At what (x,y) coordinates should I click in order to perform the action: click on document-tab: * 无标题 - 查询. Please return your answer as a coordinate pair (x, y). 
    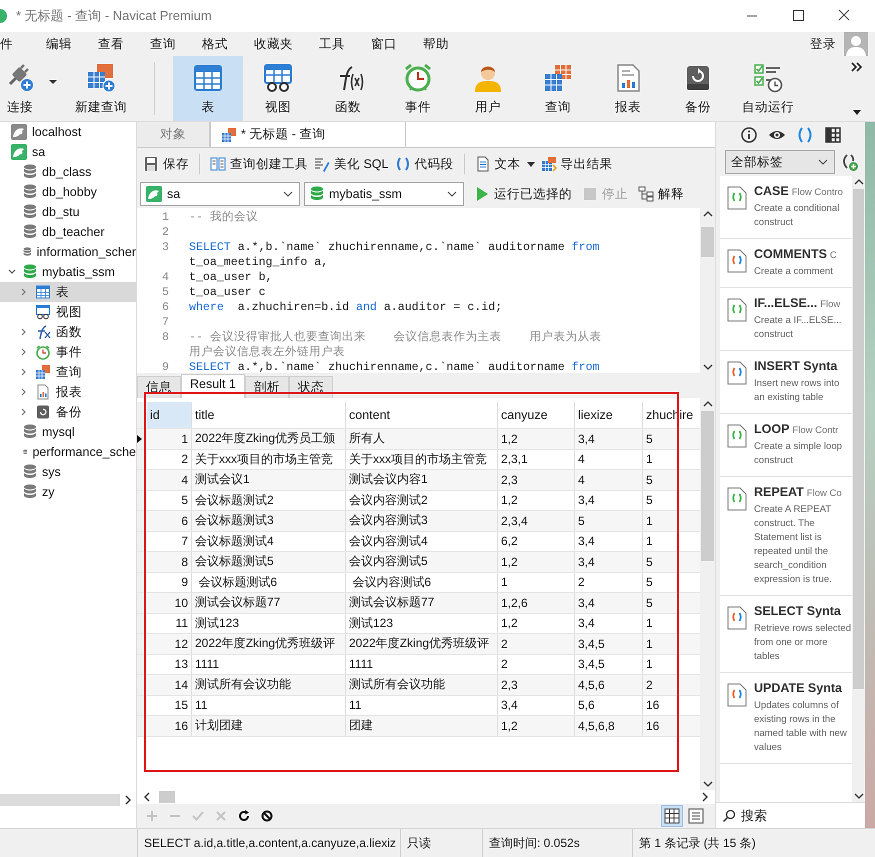
    Looking at the image, I should click on (308, 134).